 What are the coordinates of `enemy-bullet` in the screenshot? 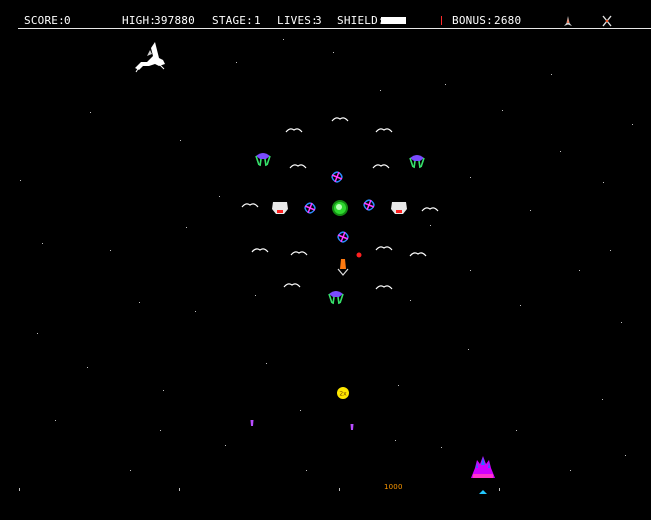 It's located at (359, 255).